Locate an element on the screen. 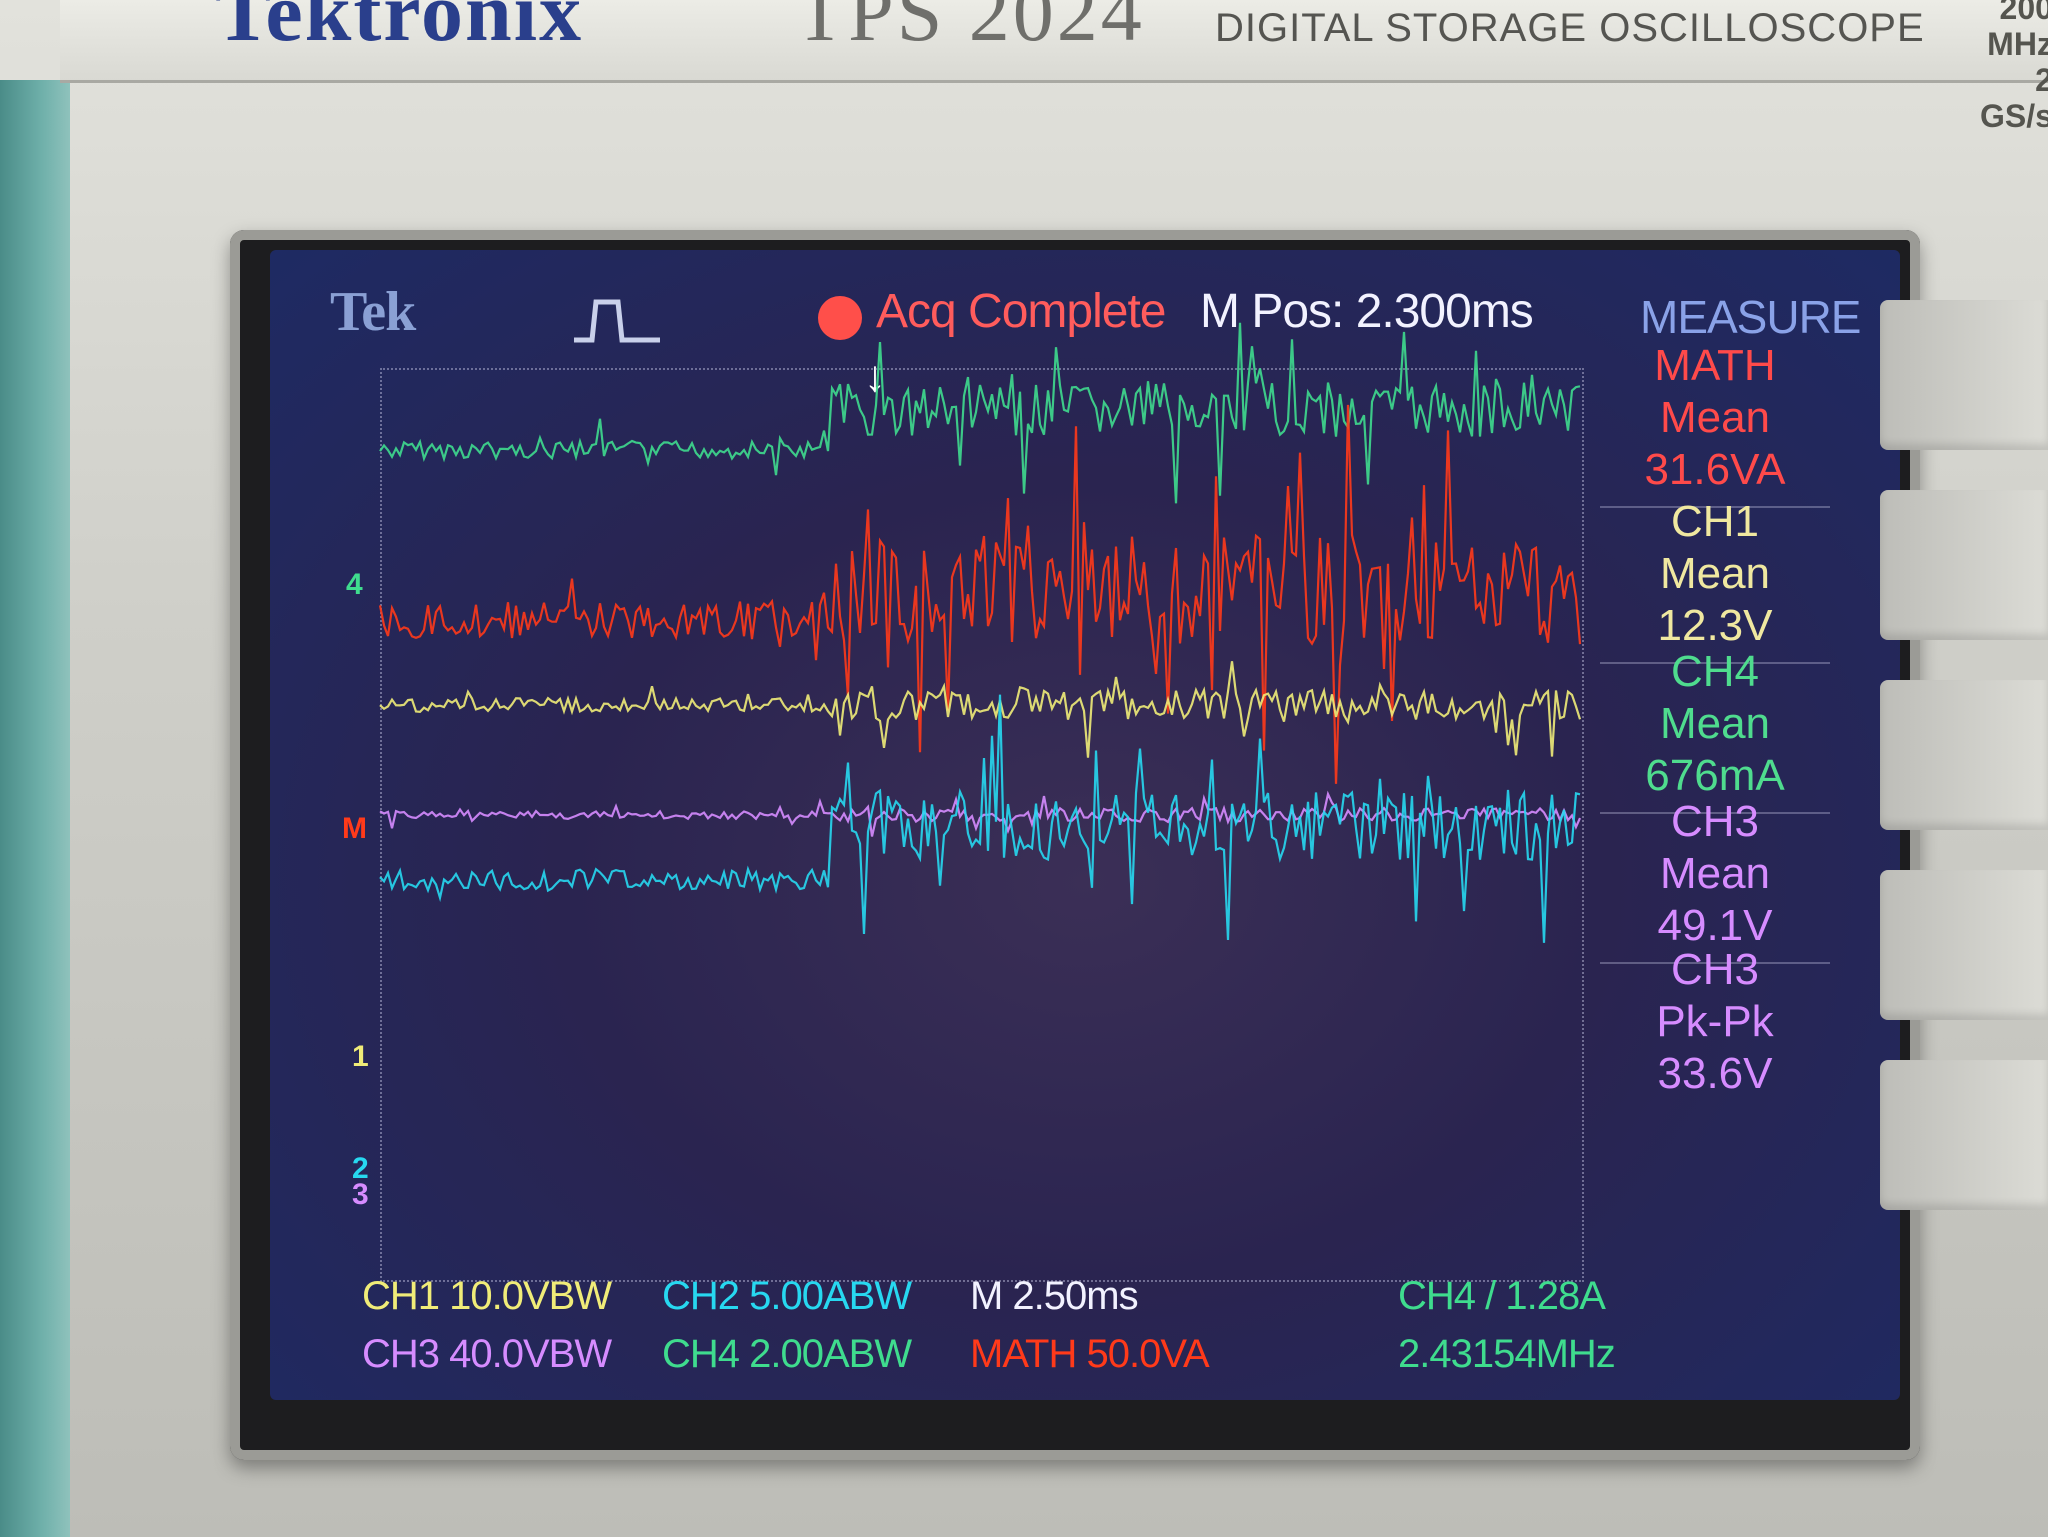  measurement-1: MATH Mean 31.6VA is located at coordinates (1715, 418).